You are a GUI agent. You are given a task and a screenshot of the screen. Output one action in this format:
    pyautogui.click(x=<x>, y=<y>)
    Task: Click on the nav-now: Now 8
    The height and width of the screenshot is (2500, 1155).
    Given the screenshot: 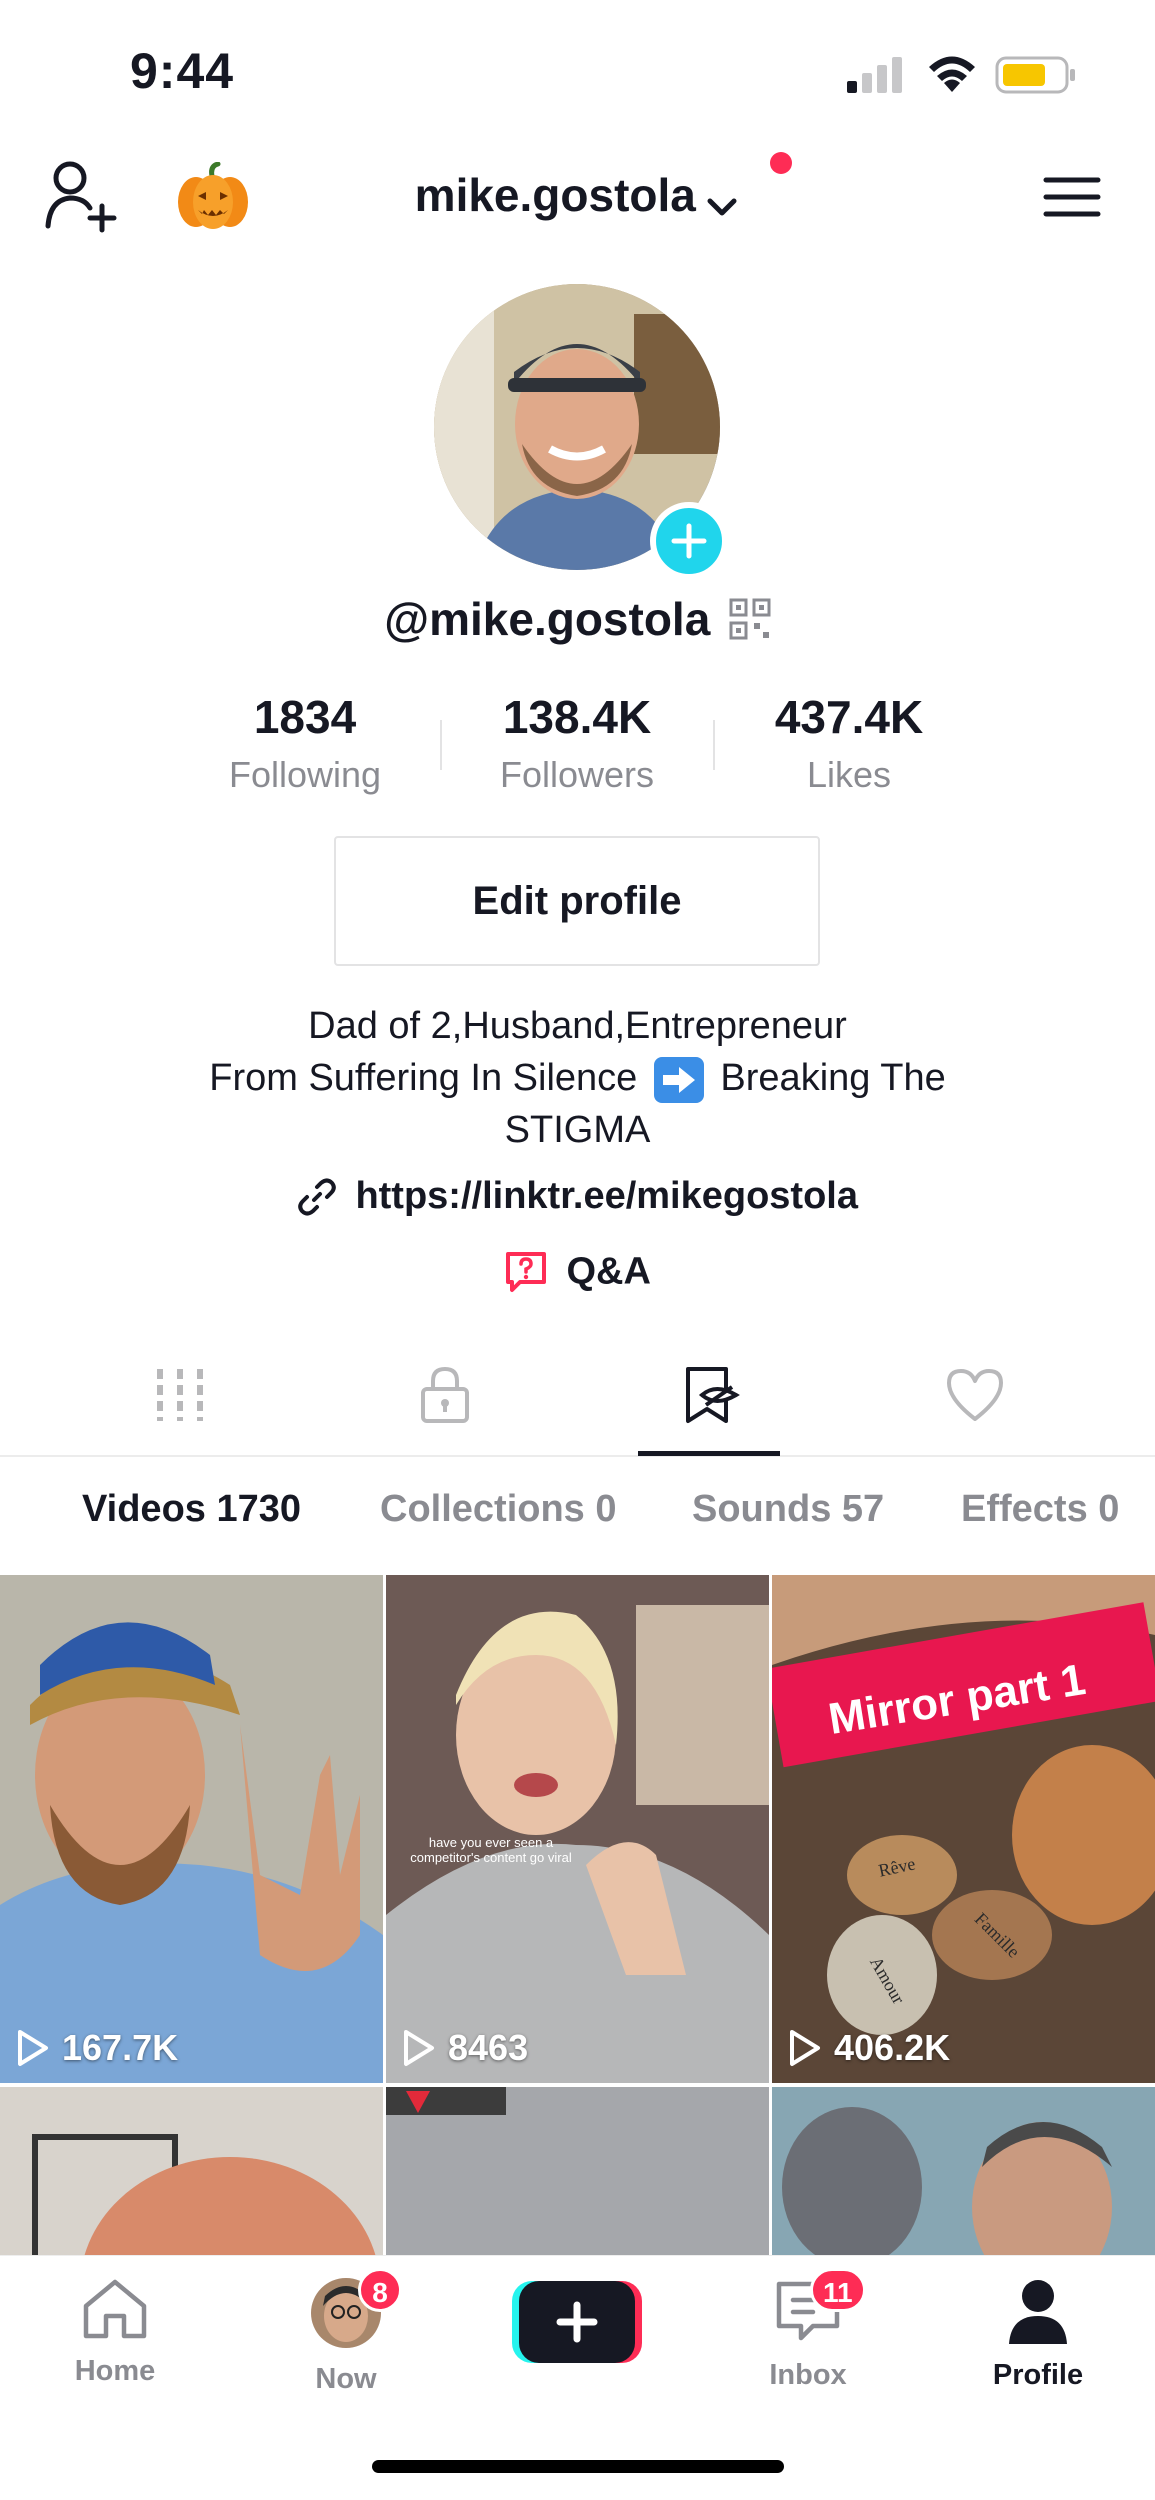 What is the action you would take?
    pyautogui.click(x=346, y=2332)
    